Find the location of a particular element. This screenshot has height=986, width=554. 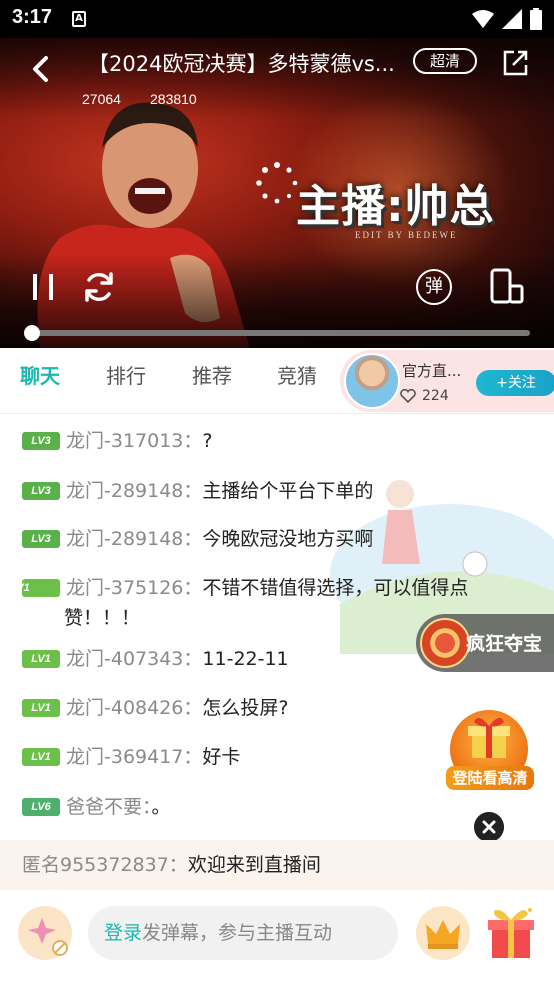

tab-ranking: 排行 is located at coordinates (126, 374).